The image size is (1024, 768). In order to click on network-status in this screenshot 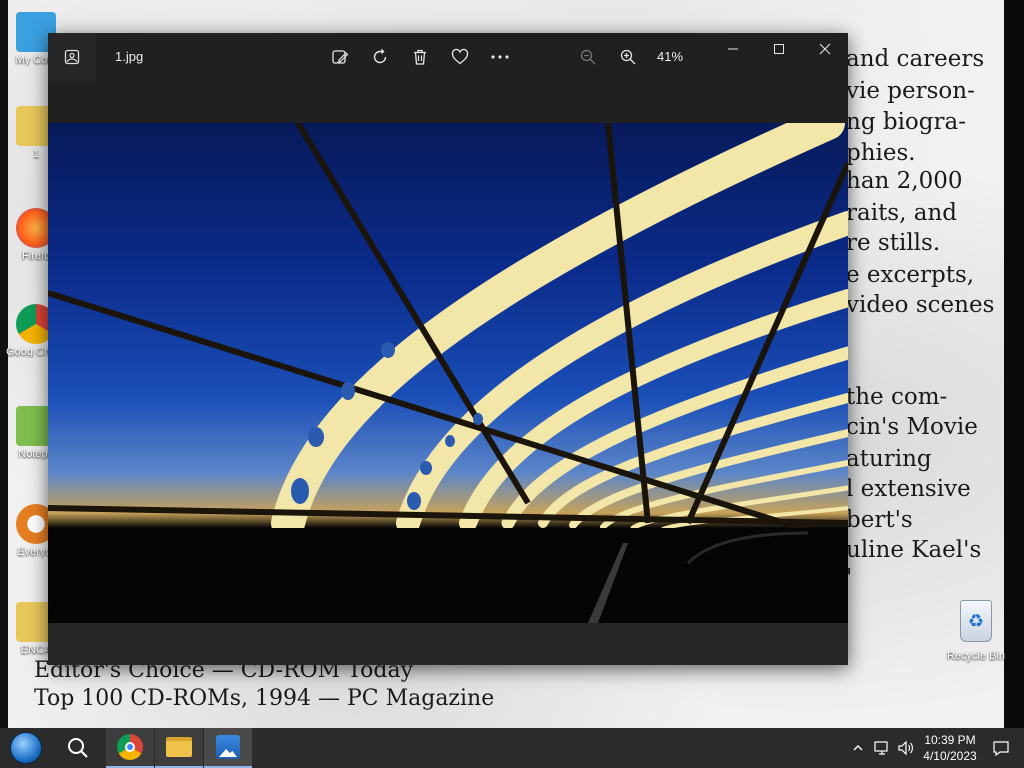, I will do `click(882, 748)`.